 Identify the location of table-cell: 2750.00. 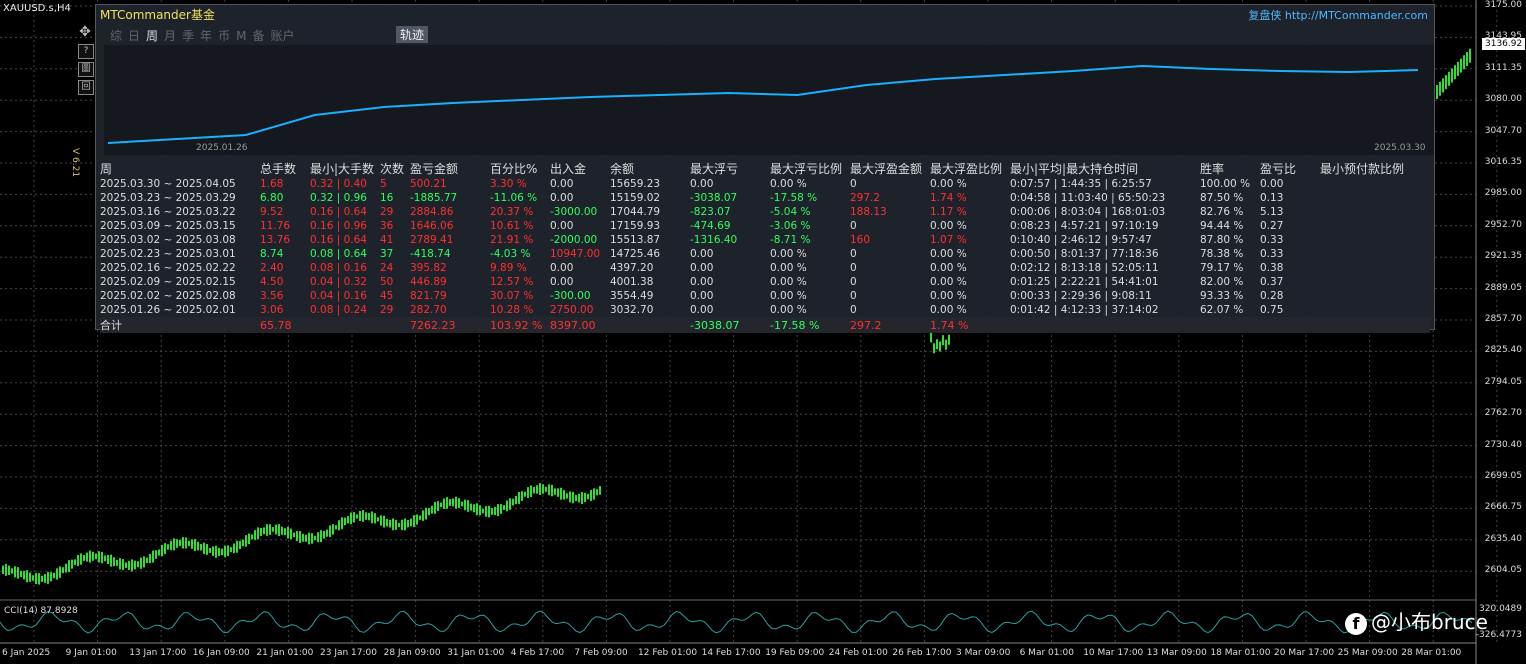
(580, 310).